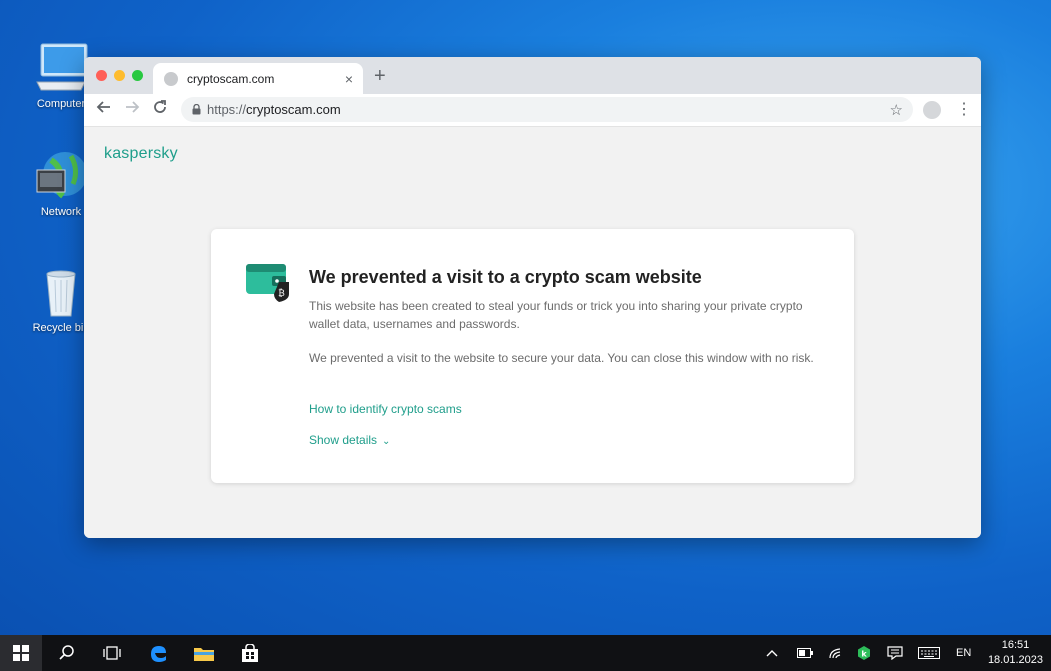  What do you see at coordinates (133, 107) in the screenshot?
I see `arrow-right-icon` at bounding box center [133, 107].